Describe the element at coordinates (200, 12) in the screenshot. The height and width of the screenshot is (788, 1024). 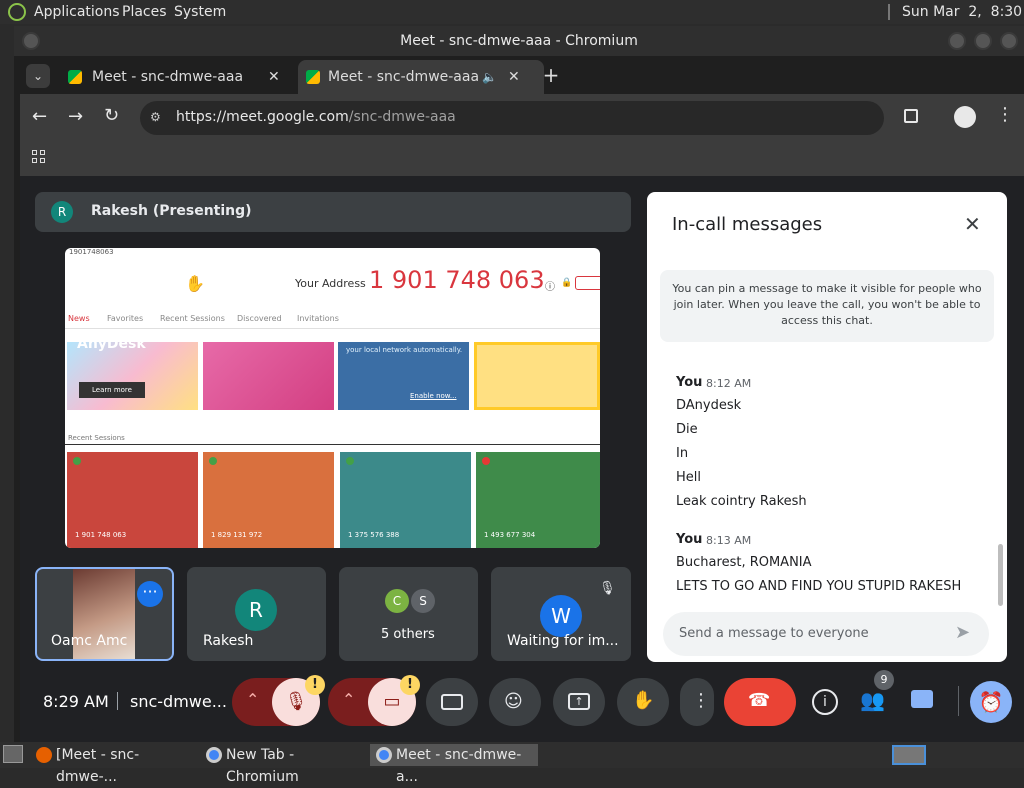
I see `menu-system: System` at that location.